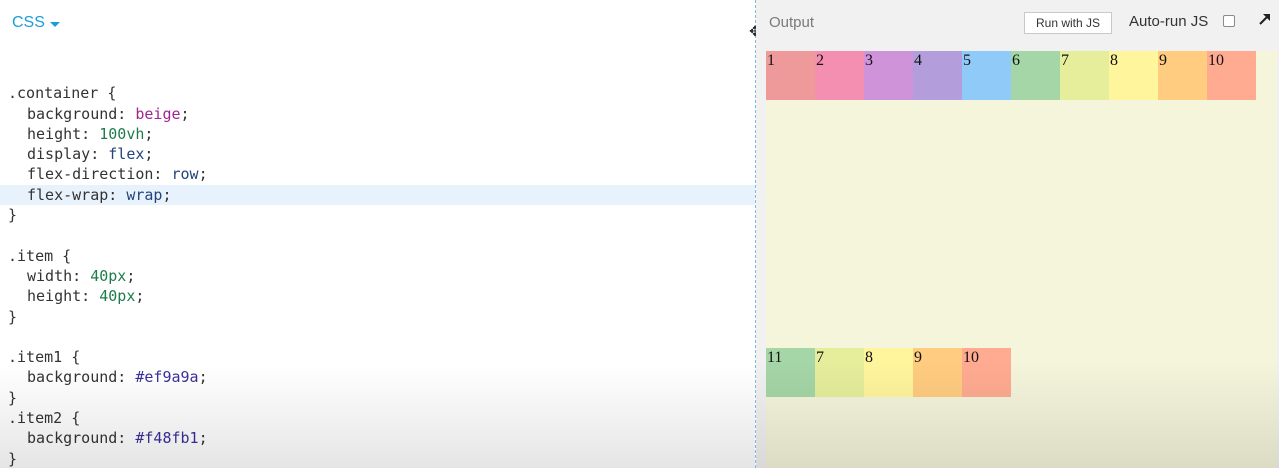 The height and width of the screenshot is (468, 1279). I want to click on flex-line: 11 7 8 9 10, so click(888, 372).